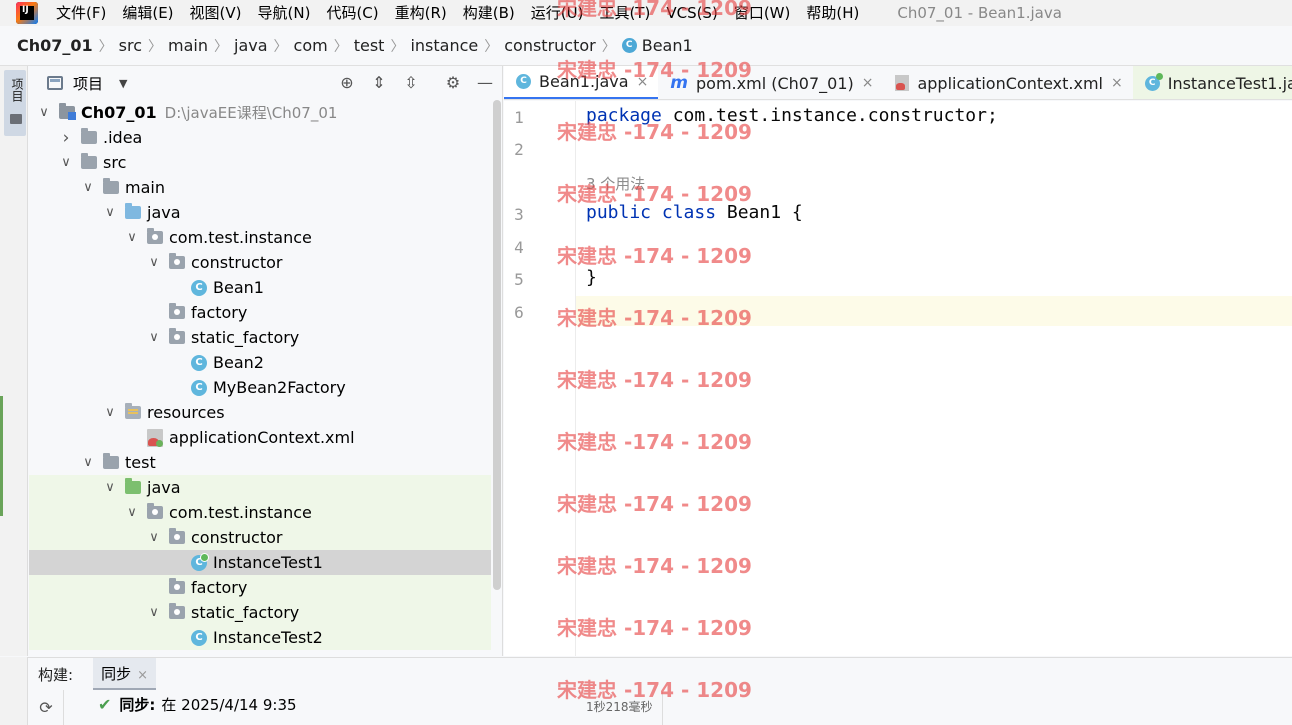 The height and width of the screenshot is (725, 1292). What do you see at coordinates (519, 214) in the screenshot?
I see `line-number: 3` at bounding box center [519, 214].